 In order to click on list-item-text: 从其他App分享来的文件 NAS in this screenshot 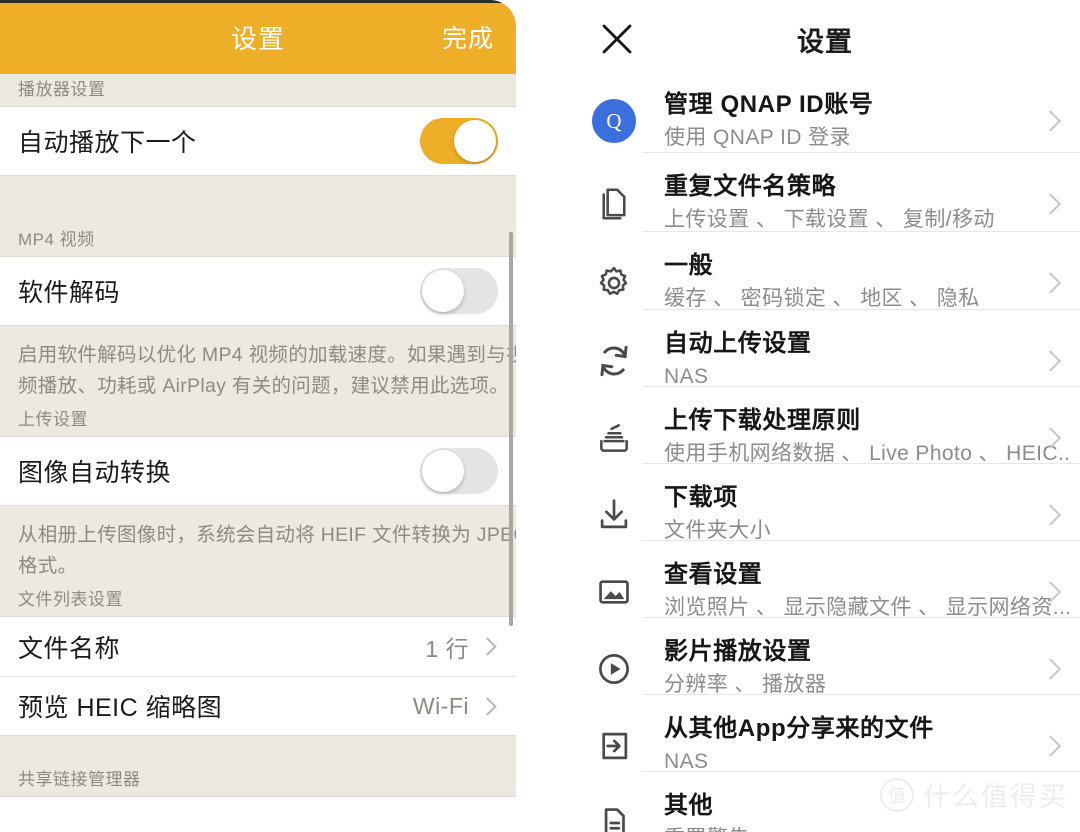, I will do `click(861, 735)`.